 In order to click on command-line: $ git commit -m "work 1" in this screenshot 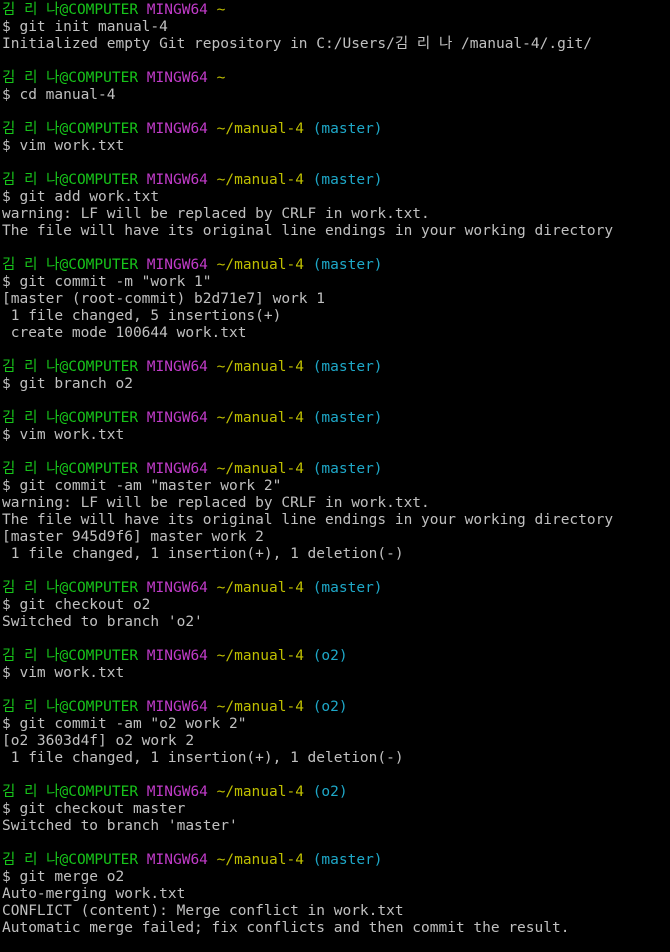, I will do `click(336, 282)`.